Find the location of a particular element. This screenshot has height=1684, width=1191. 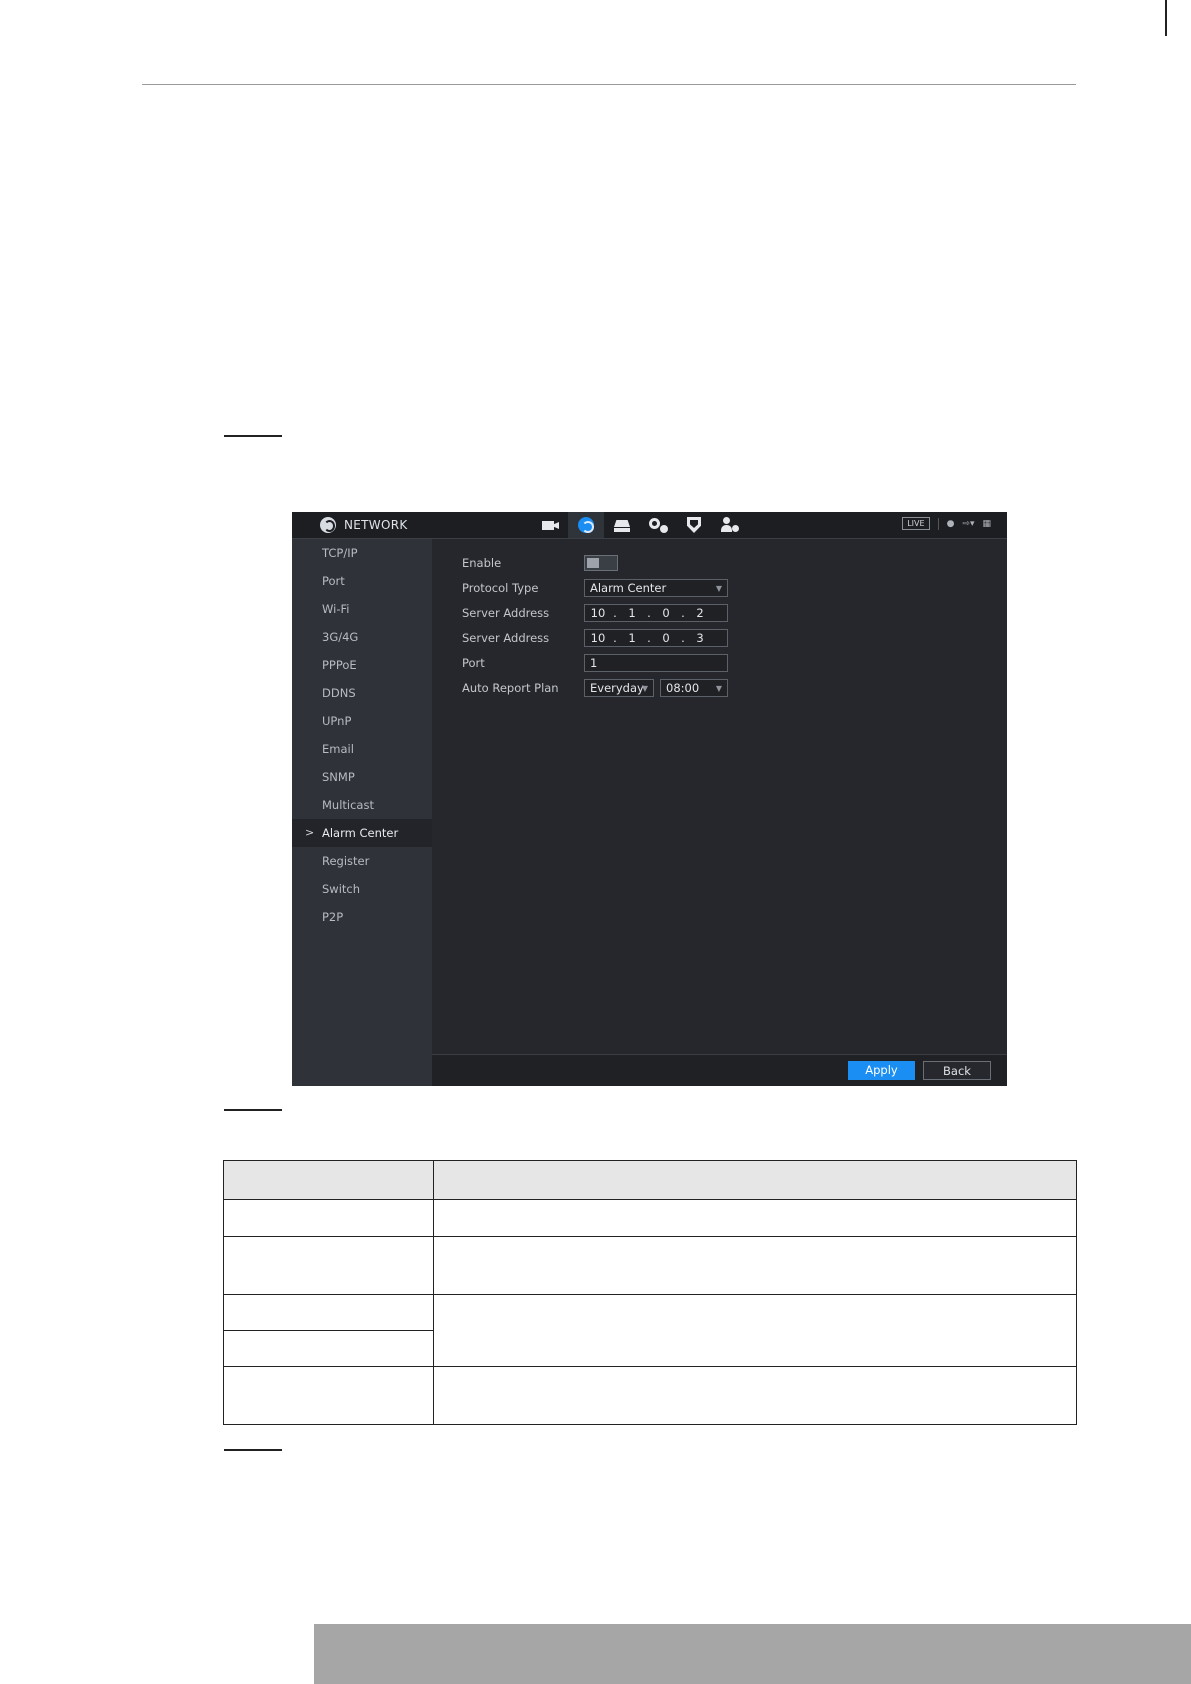

sidebar-item-label: UPnP is located at coordinates (337, 721).